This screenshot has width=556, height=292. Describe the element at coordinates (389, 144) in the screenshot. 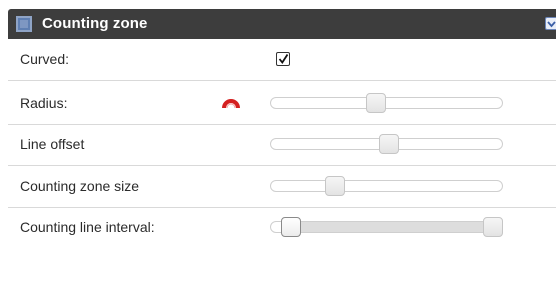

I see `line-offset-slider-handle` at that location.